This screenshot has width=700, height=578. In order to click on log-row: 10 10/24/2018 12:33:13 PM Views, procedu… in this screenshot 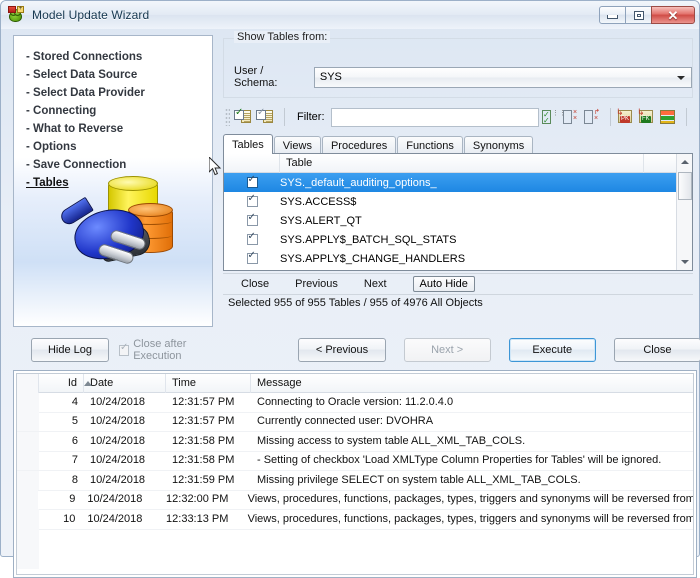, I will do `click(355, 519)`.